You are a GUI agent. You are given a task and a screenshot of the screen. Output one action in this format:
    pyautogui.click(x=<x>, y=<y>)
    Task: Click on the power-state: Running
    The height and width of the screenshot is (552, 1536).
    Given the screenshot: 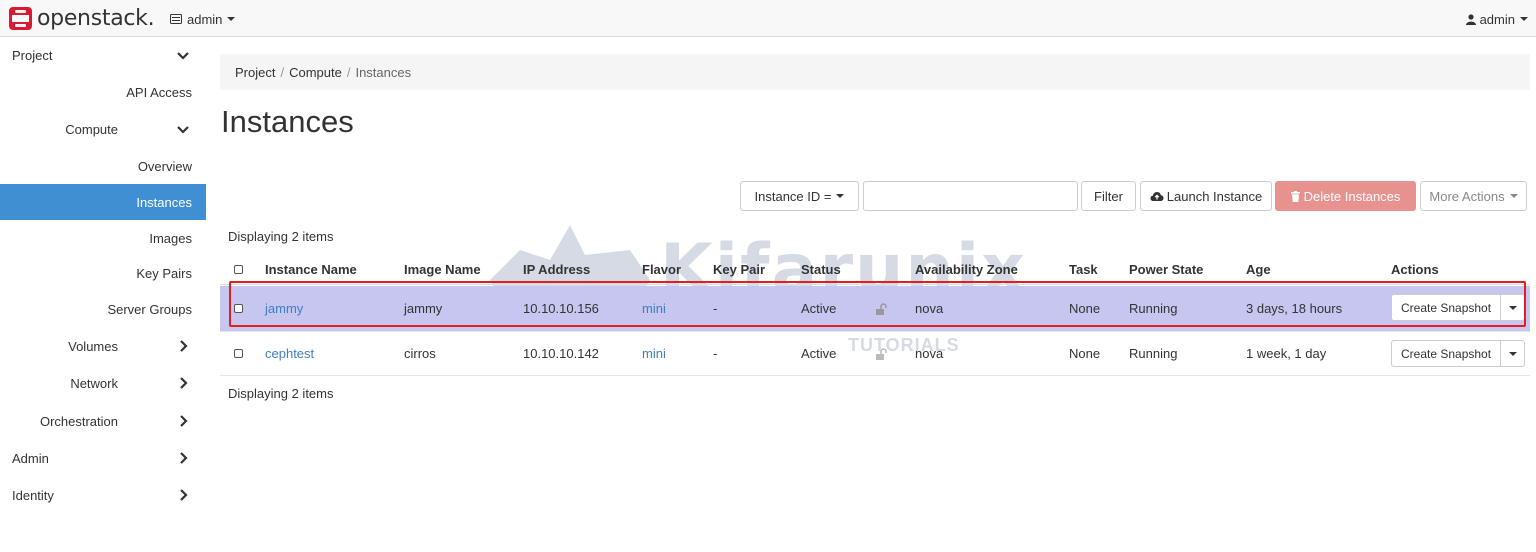 What is the action you would take?
    pyautogui.click(x=1153, y=353)
    